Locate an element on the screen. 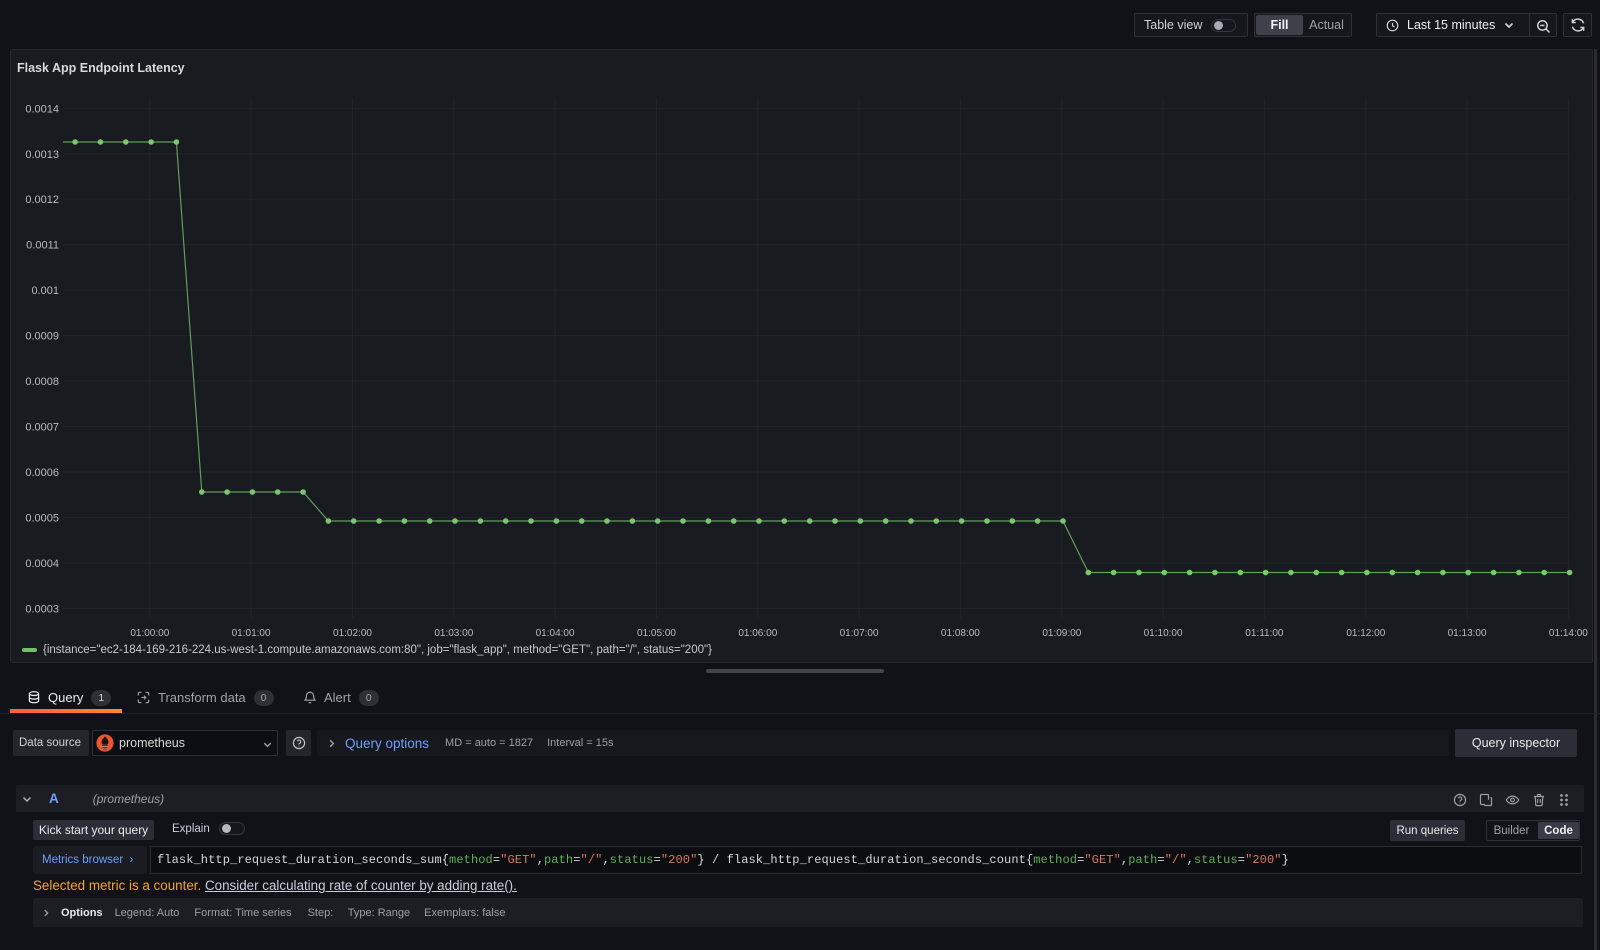 The height and width of the screenshot is (950, 1600). svg-text: 01:01:00 is located at coordinates (251, 633).